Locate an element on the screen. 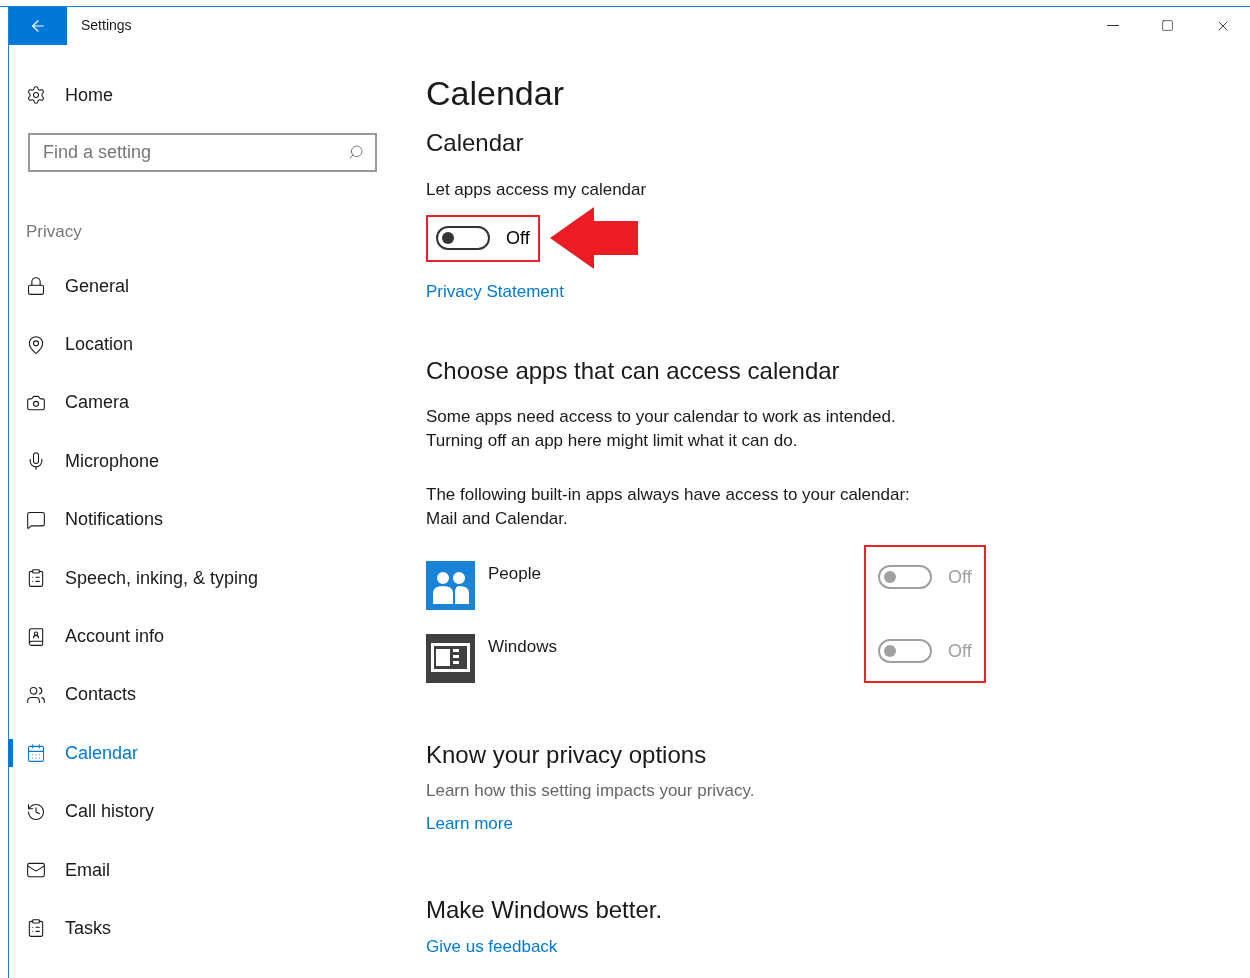 Image resolution: width=1250 pixels, height=978 pixels. calendar-icon is located at coordinates (36, 753).